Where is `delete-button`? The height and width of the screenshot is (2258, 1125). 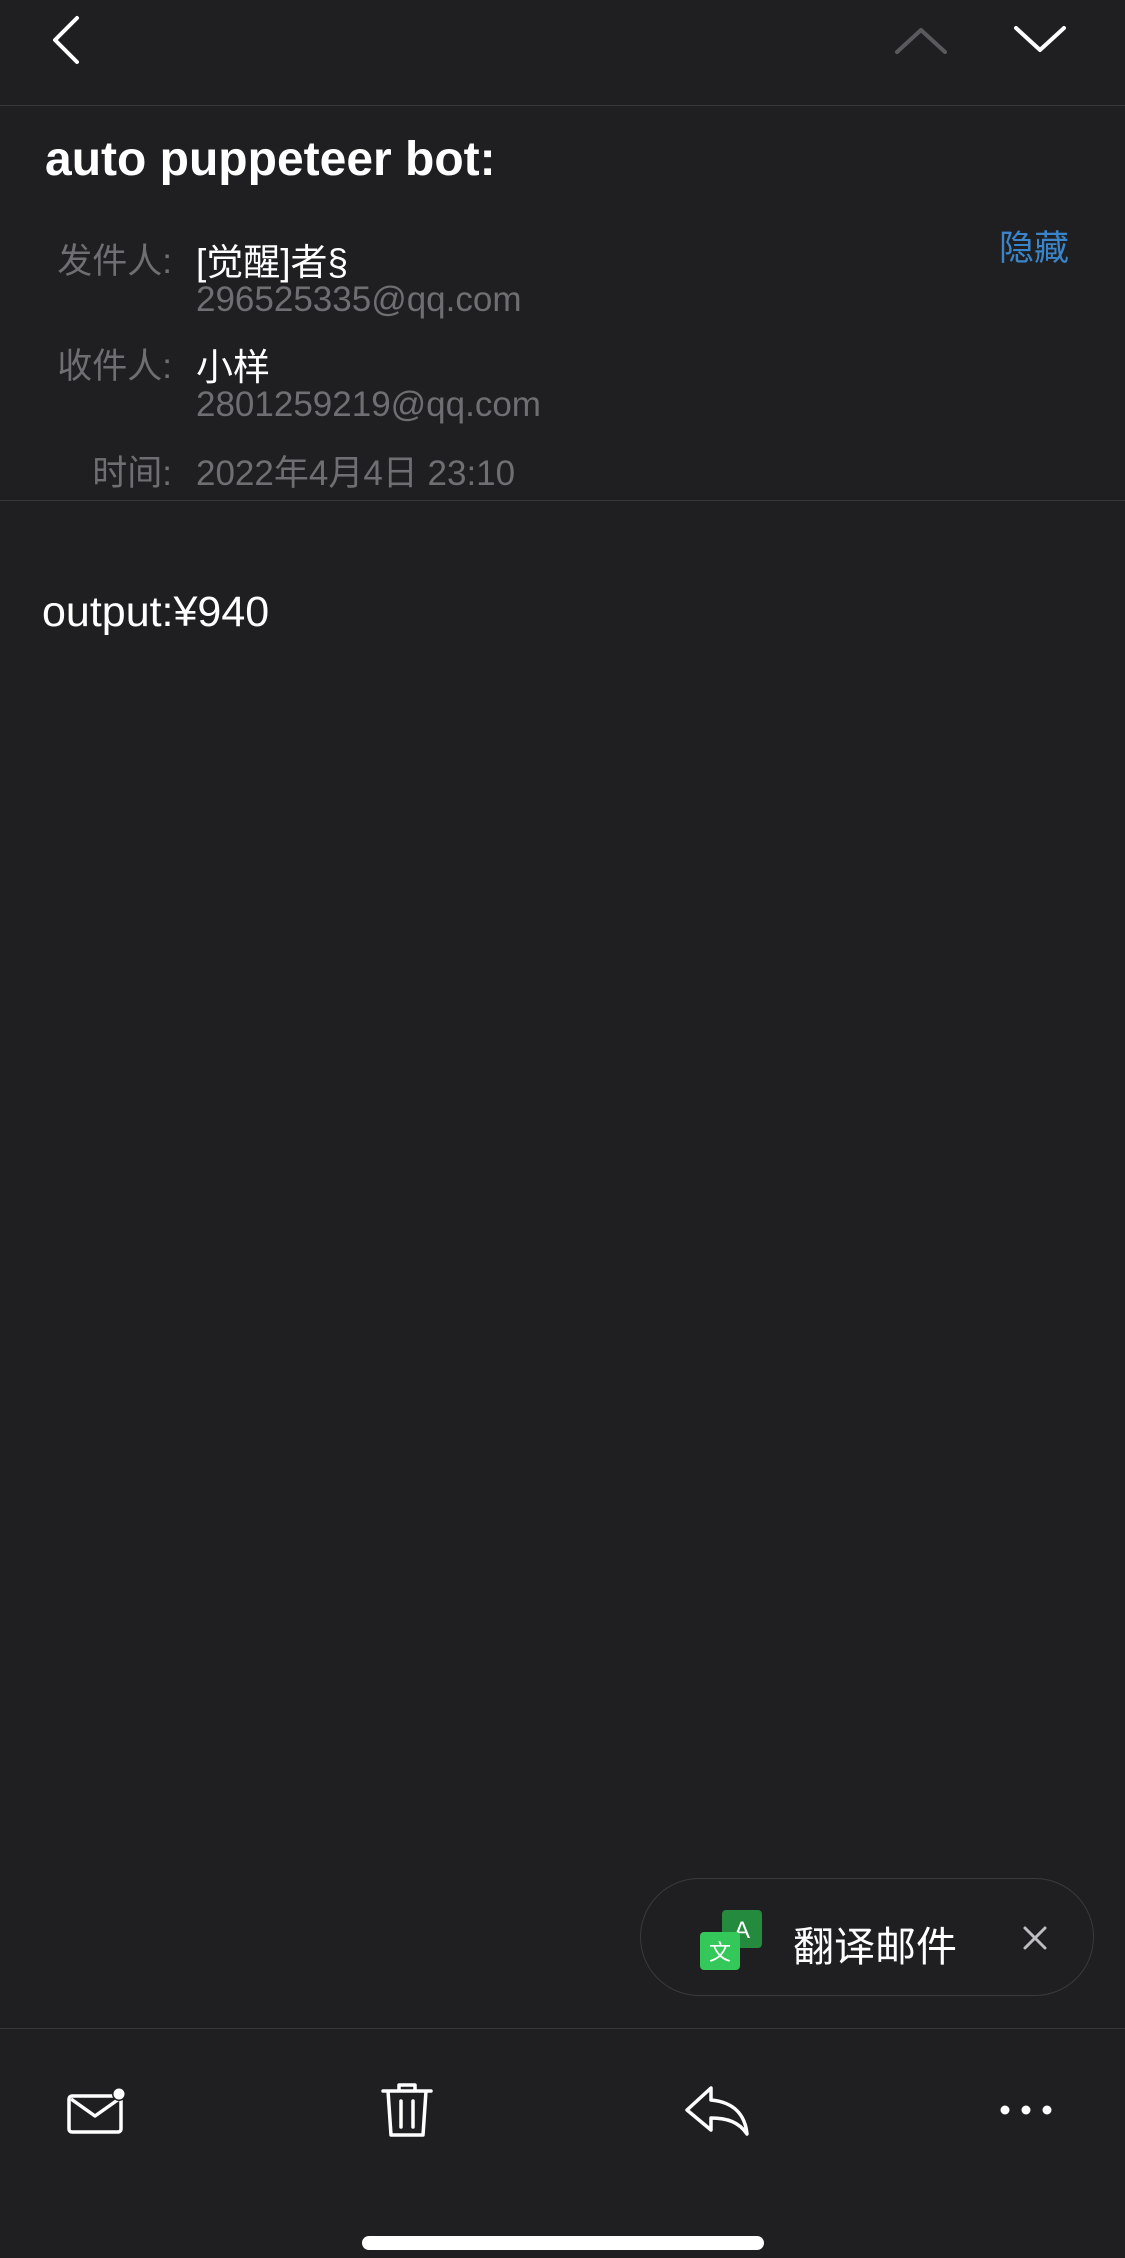 delete-button is located at coordinates (407, 2110).